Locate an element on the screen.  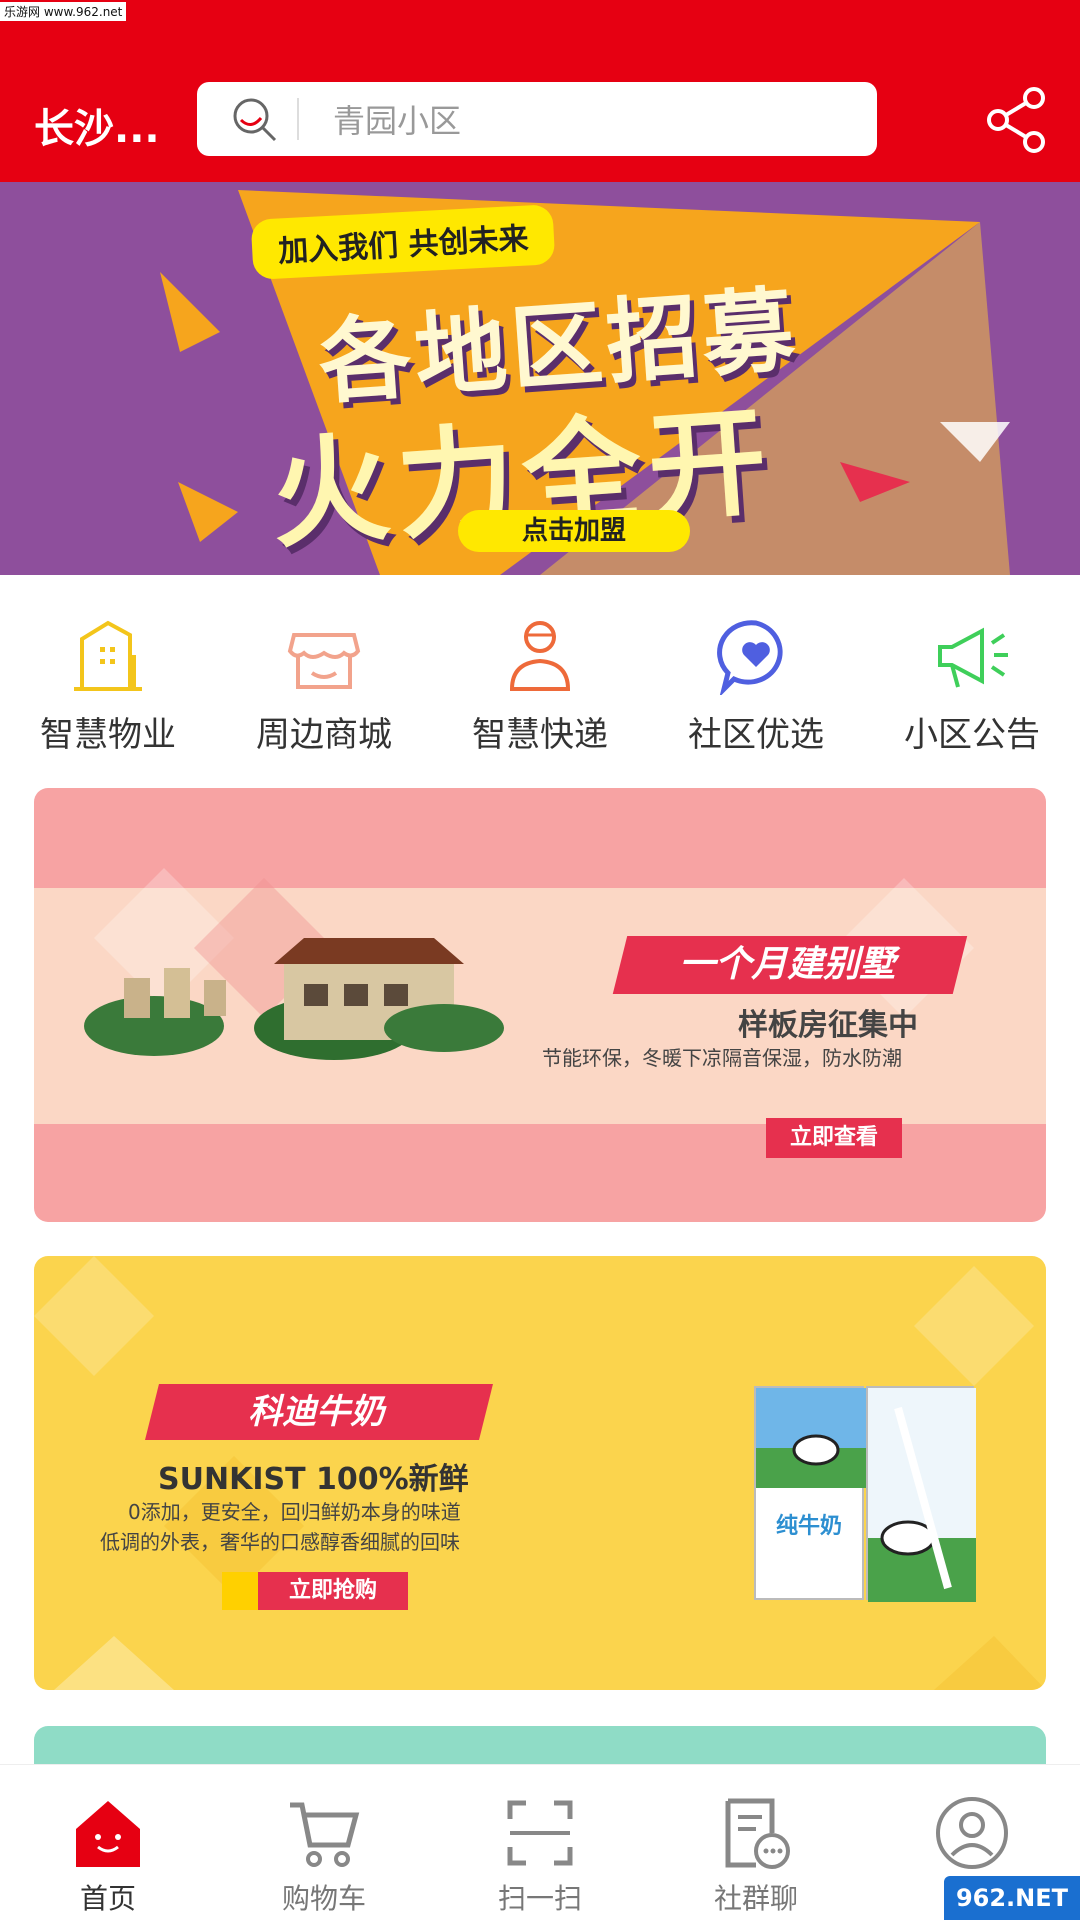
nav-smart-property: 智慧物业 is located at coordinates (108, 672).